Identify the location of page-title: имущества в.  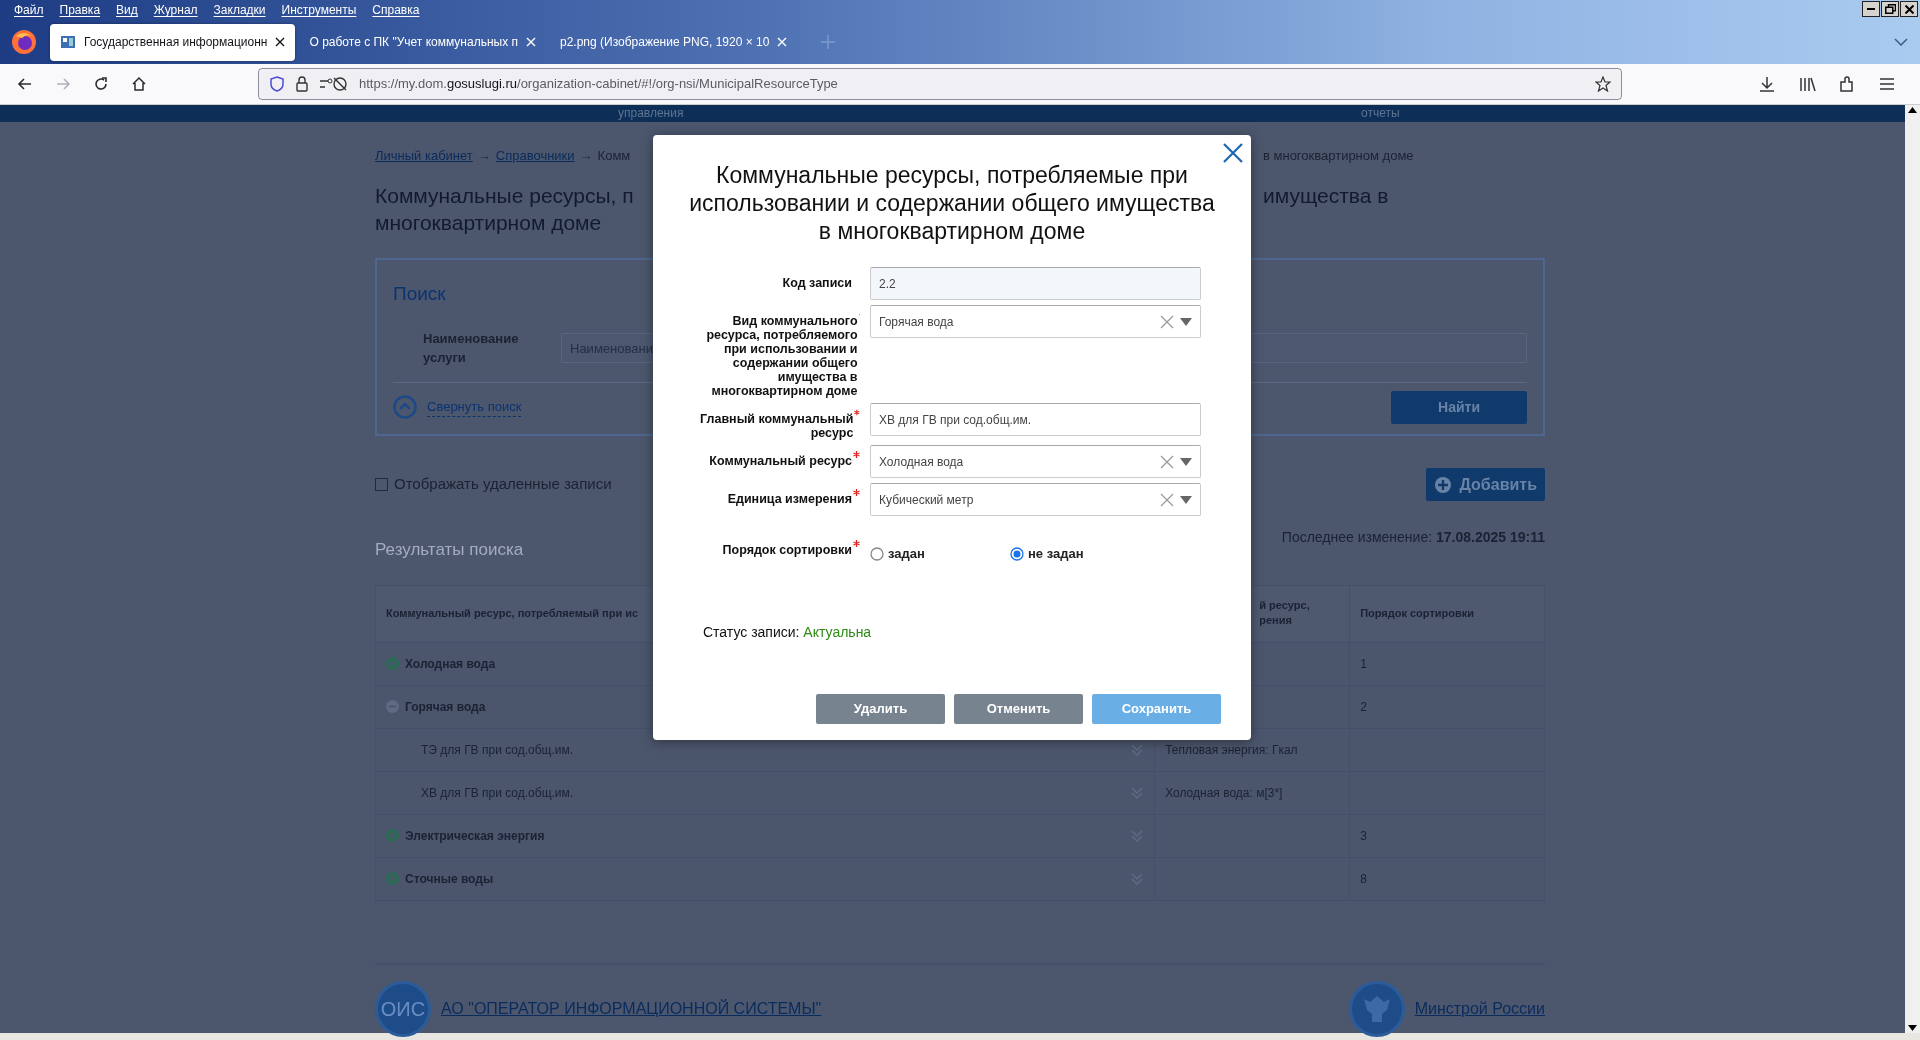
(1326, 196).